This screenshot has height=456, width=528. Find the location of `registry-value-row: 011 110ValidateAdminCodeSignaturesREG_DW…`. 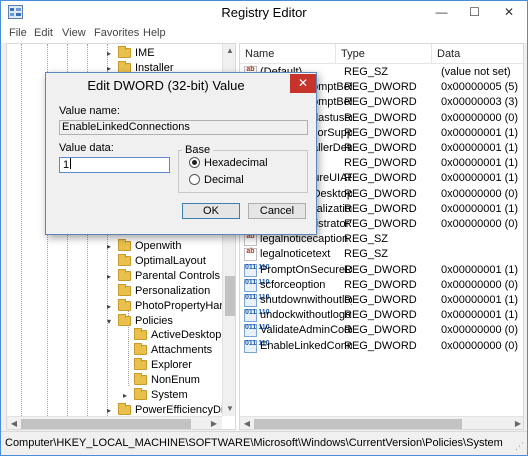

registry-value-row: 011 110ValidateAdminCodeSignaturesREG_DW… is located at coordinates (381, 330).